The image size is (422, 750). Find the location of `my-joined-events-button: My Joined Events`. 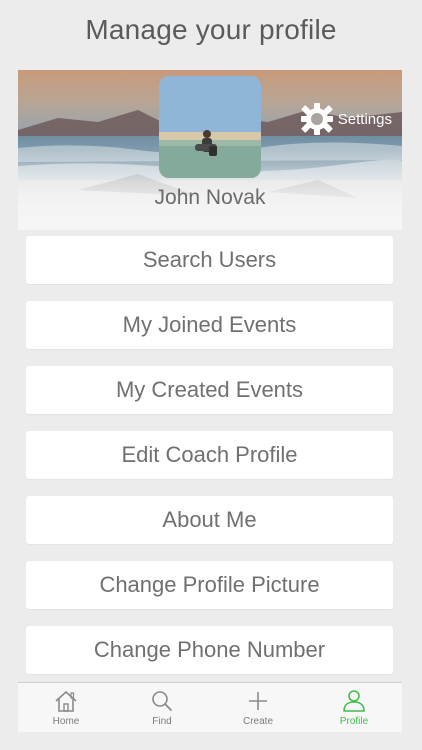

my-joined-events-button: My Joined Events is located at coordinates (209, 325).